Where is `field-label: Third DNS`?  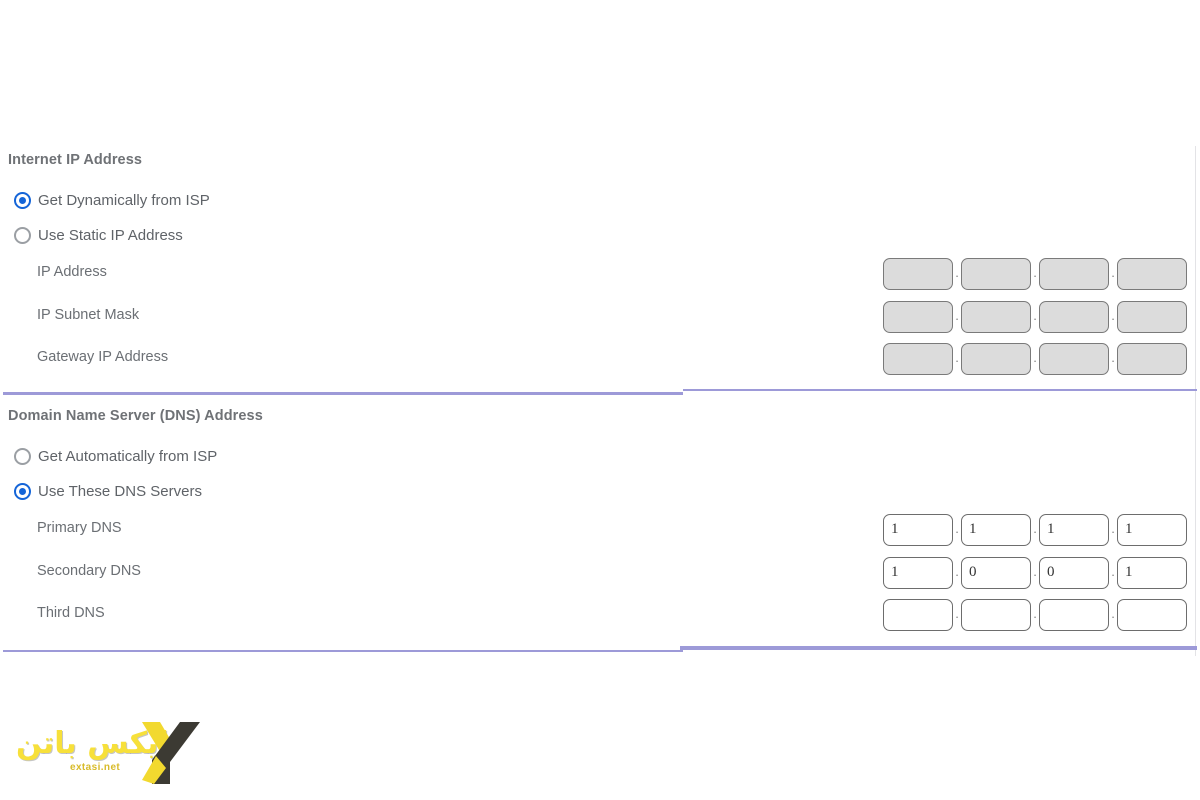 field-label: Third DNS is located at coordinates (71, 613).